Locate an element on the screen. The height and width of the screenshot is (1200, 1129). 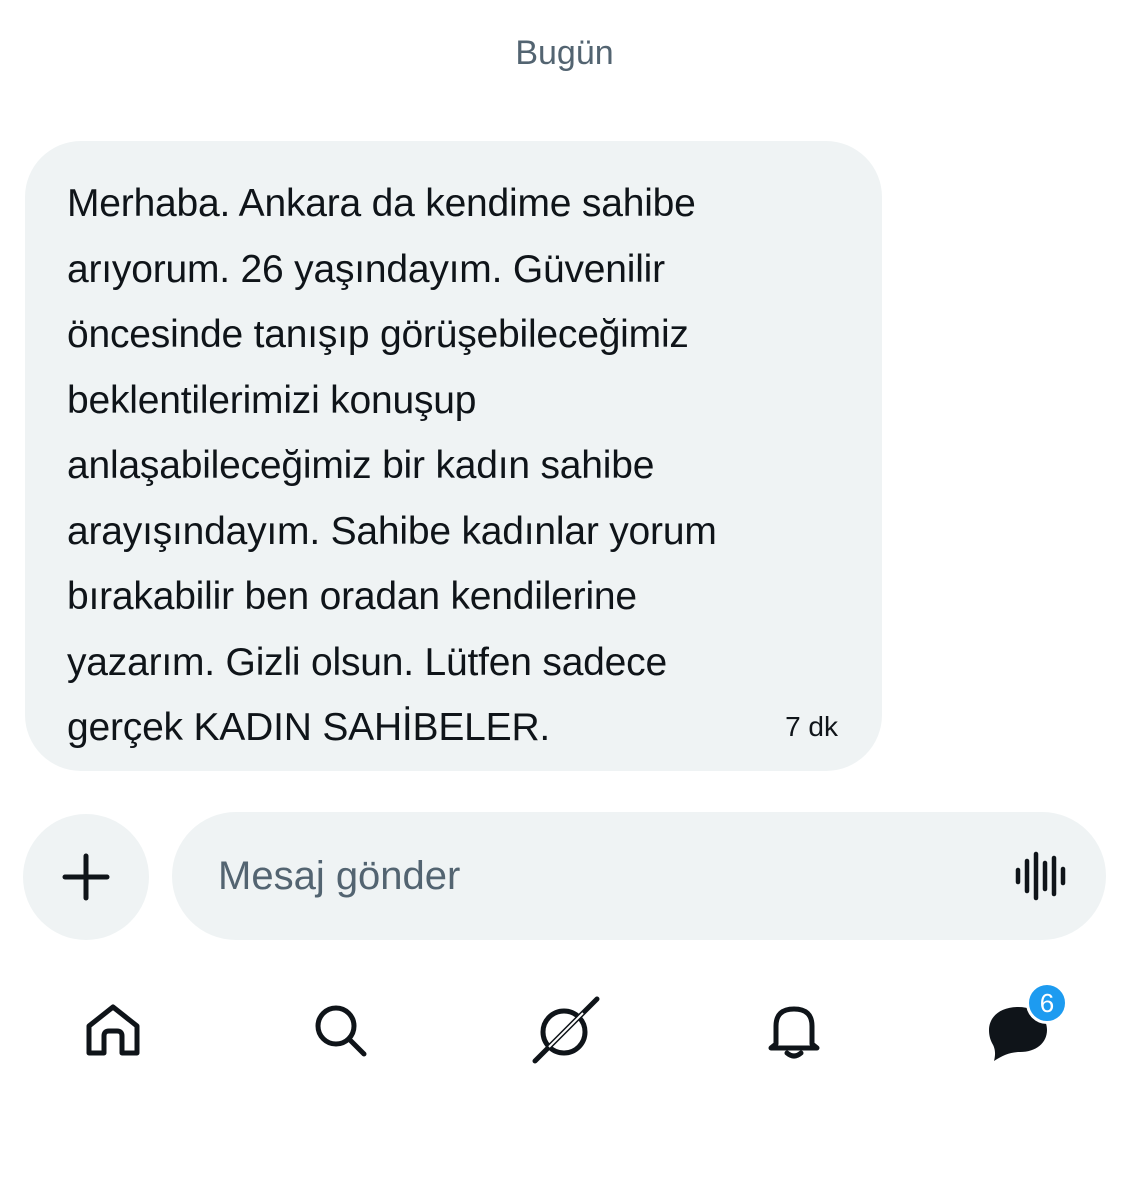
nav-home is located at coordinates (113, 1030).